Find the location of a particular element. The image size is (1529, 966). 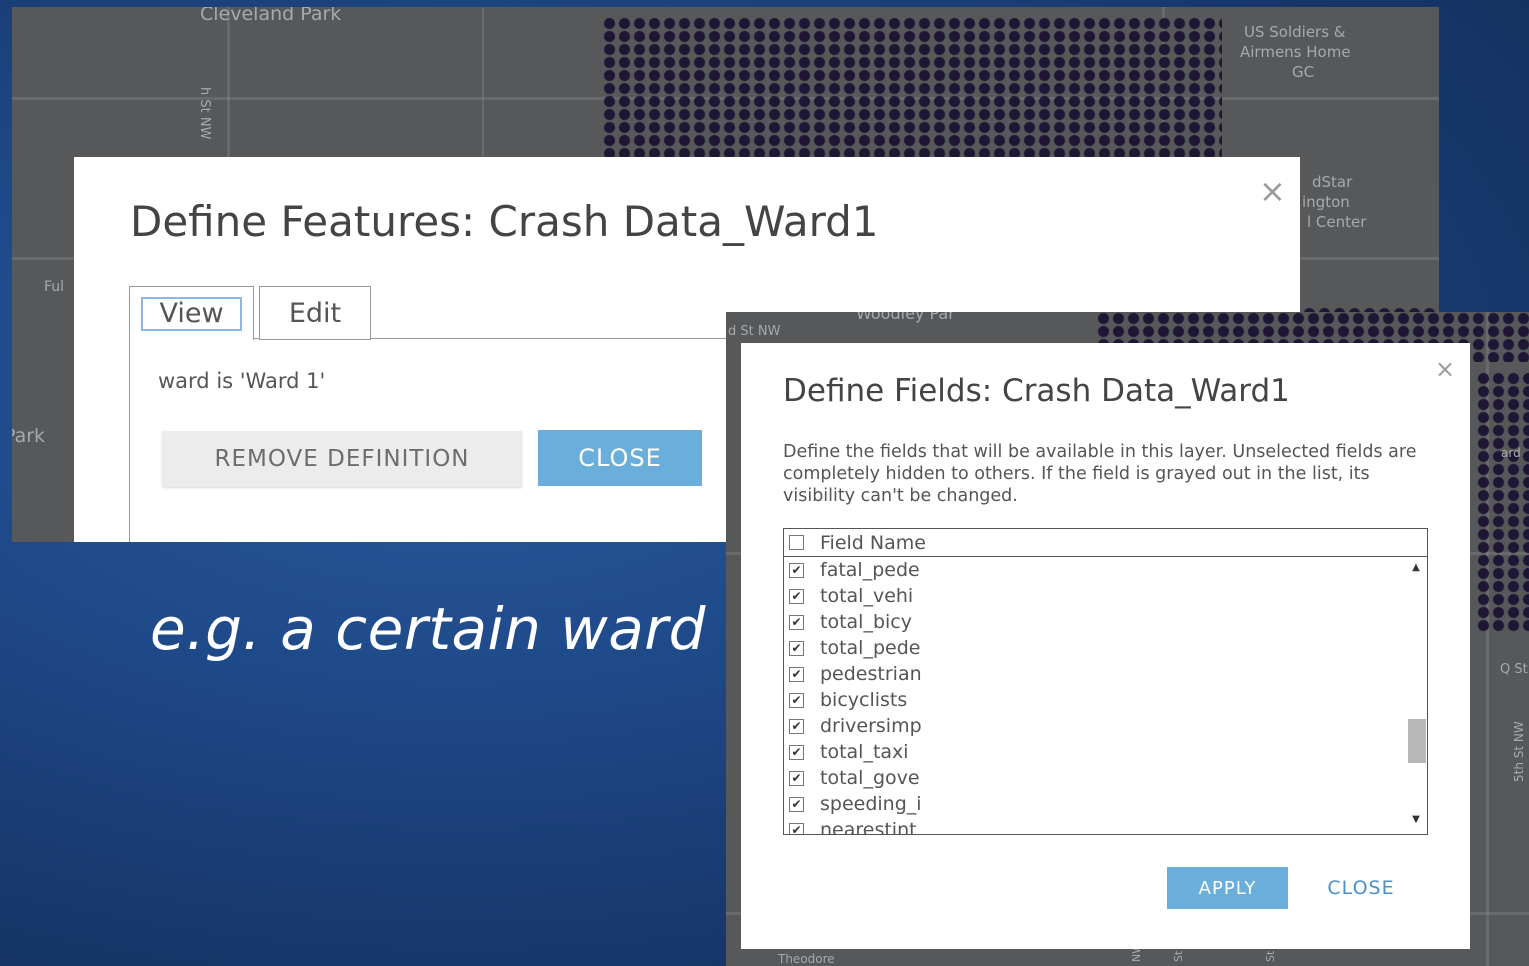

field-row: ✔ total_gove is located at coordinates (1105, 778).